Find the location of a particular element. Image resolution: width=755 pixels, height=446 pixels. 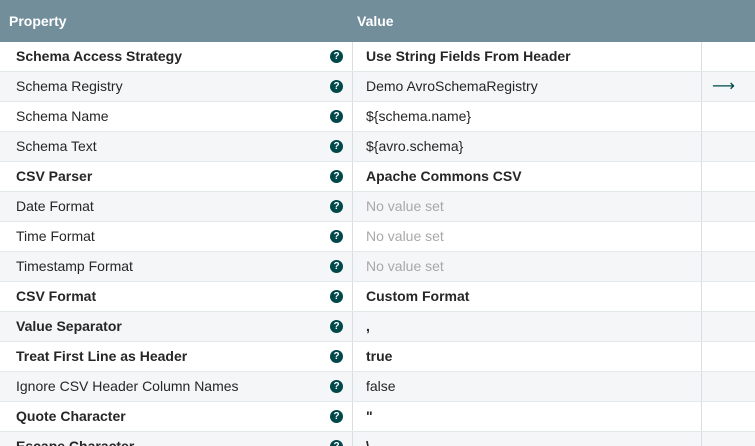

property-name: Quote Character is located at coordinates (71, 416).